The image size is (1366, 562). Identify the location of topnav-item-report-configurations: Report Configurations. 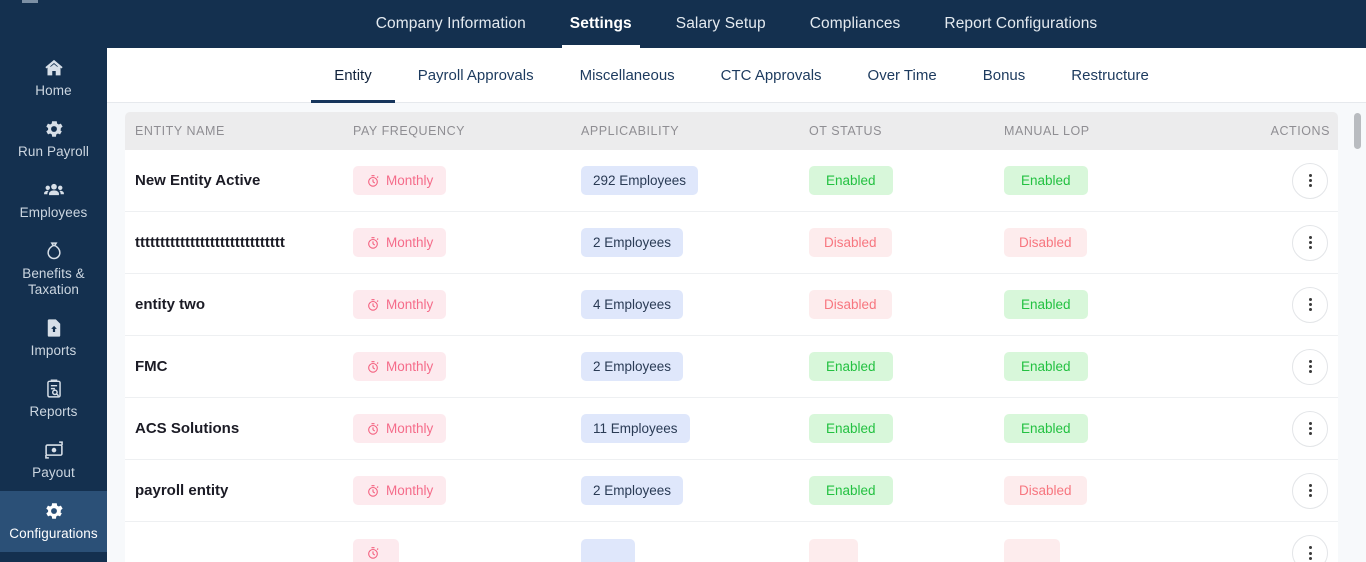
(1020, 24).